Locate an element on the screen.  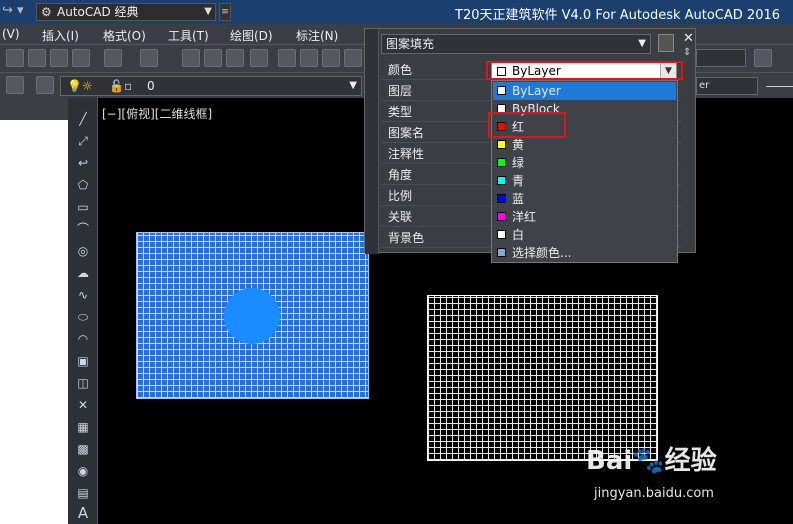
highlight-box-color-field is located at coordinates (584, 70).